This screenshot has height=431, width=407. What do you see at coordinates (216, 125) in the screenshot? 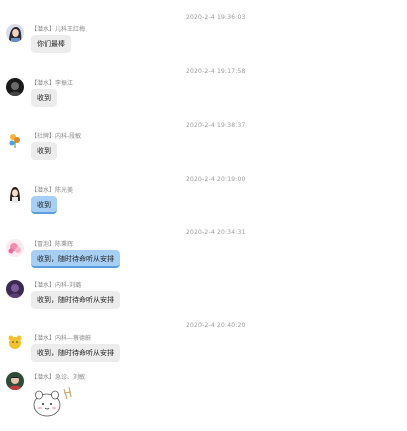
I see `timestamp: 2020-2-4 19:38:37` at bounding box center [216, 125].